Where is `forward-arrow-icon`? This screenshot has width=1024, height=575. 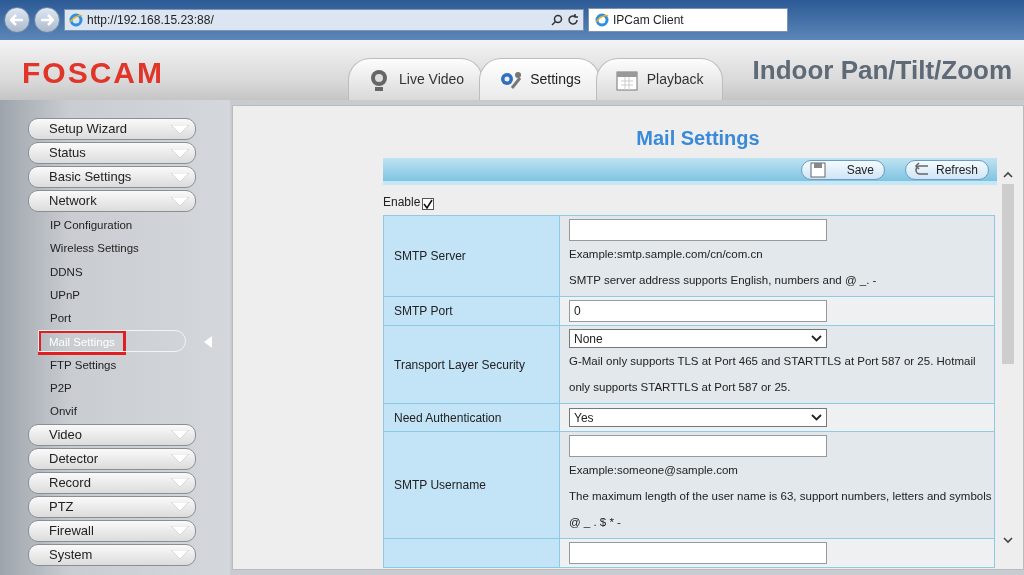
forward-arrow-icon is located at coordinates (47, 20).